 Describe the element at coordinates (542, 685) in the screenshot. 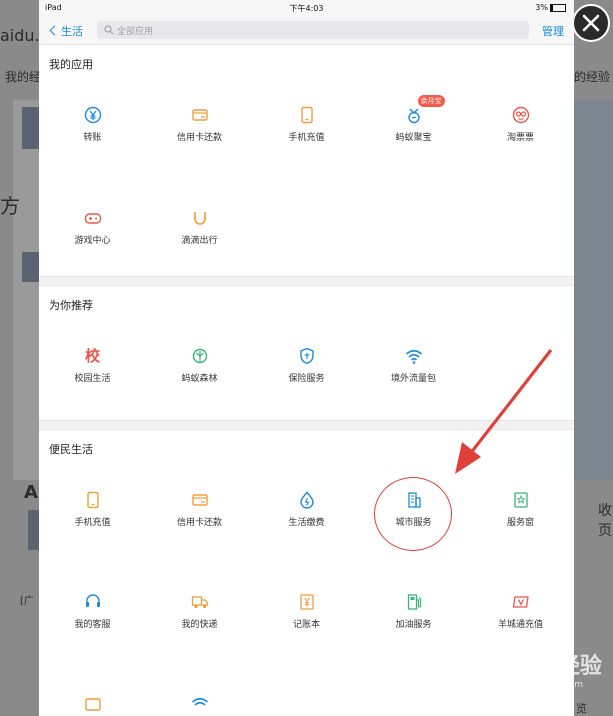

I see `watermark-sub: jingyan.baidu.com` at that location.